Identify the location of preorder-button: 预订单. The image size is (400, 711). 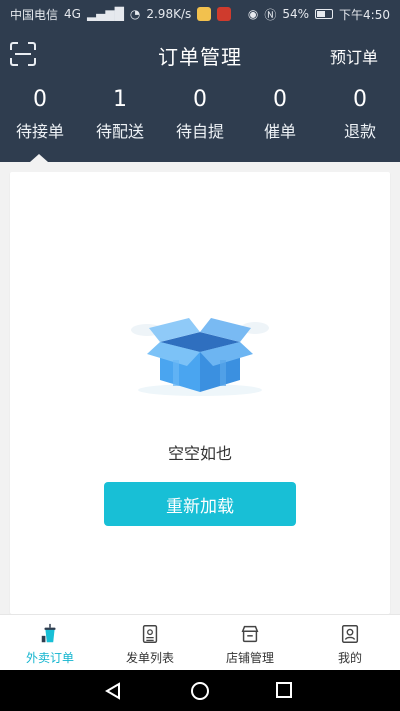
(354, 56).